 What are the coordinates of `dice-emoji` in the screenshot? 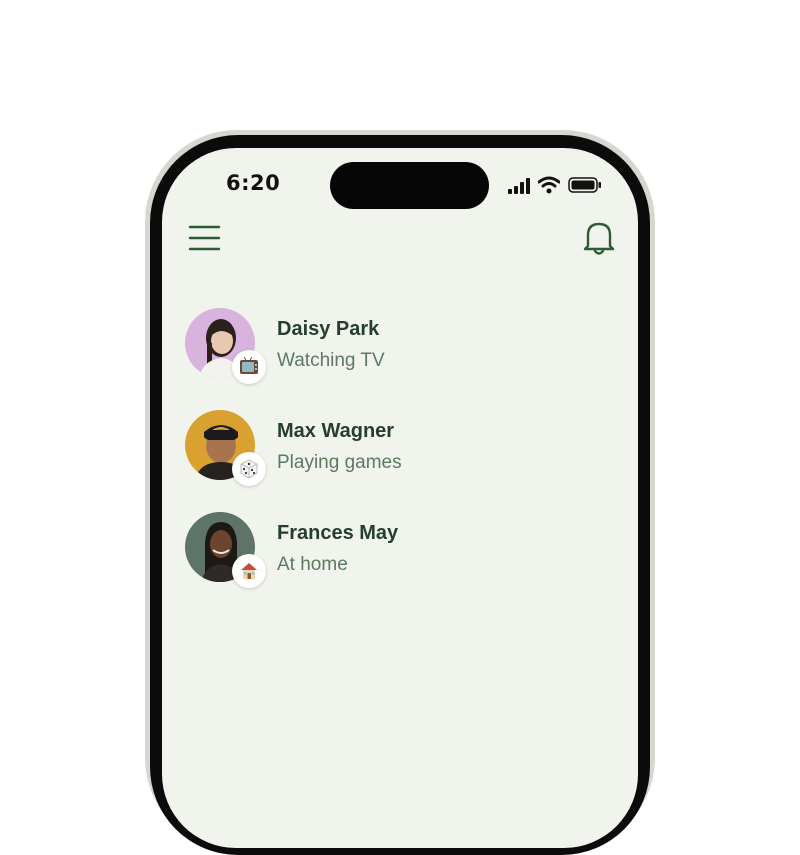 It's located at (249, 469).